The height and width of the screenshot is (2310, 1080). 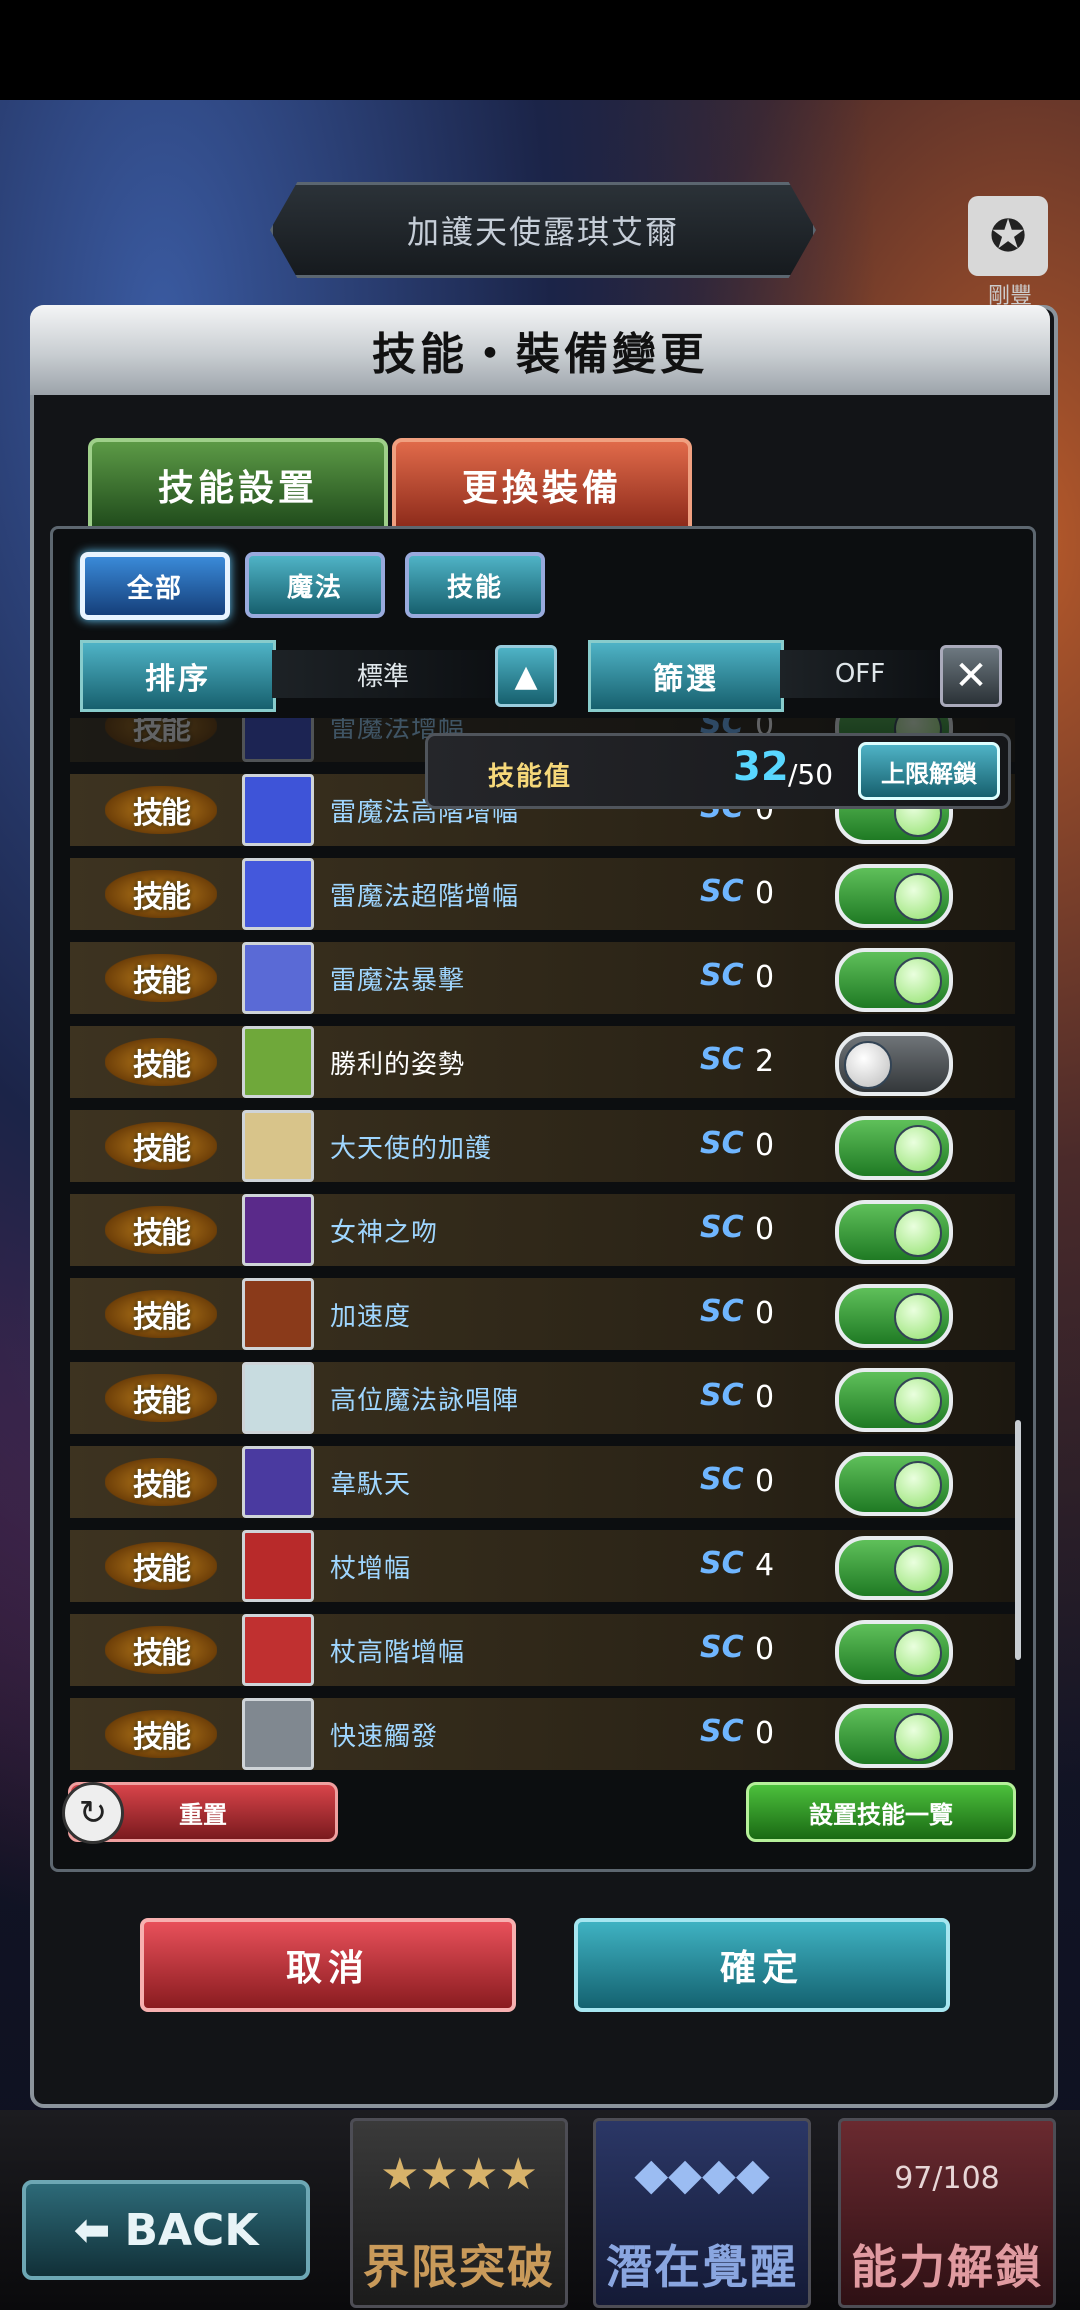 I want to click on screen-value: OFF, so click(x=860, y=674).